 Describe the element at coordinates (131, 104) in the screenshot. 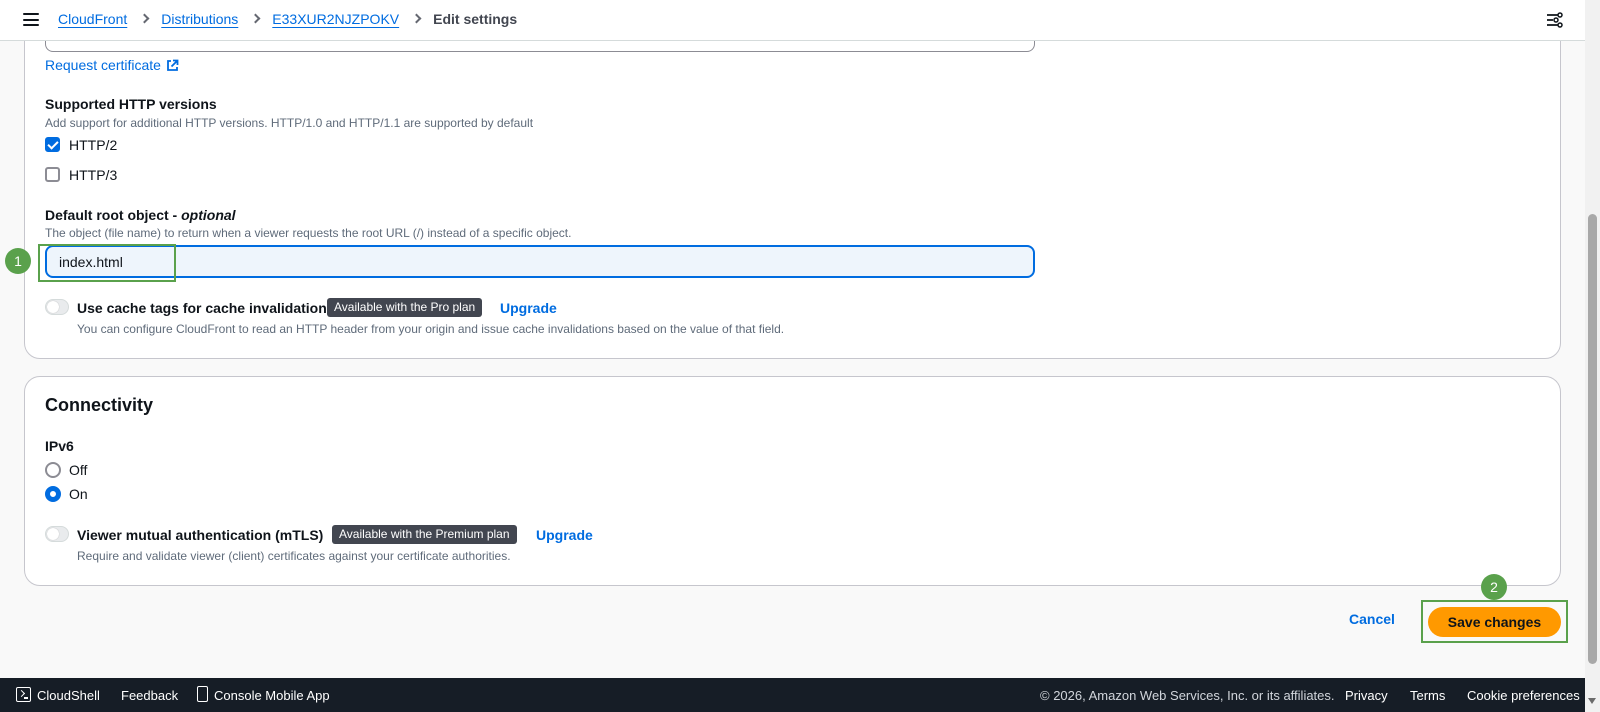

I see `http-versions-label: Supported HTTP versions` at that location.